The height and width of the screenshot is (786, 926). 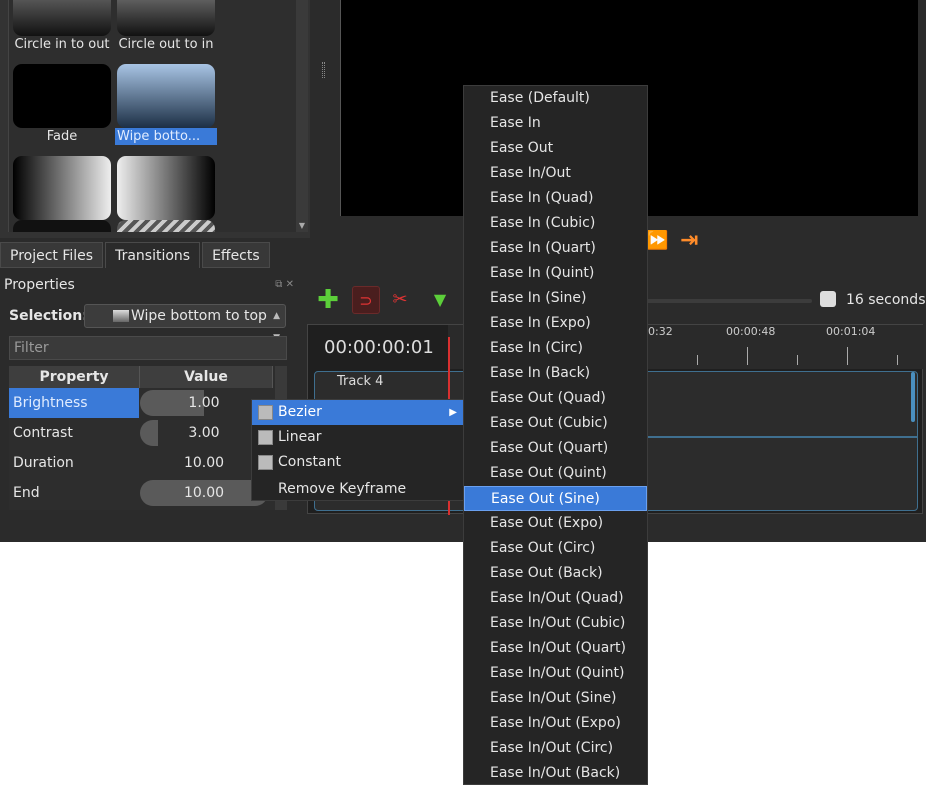 I want to click on selection-dropdown: Wipe bottom to top ▲▼, so click(x=185, y=323).